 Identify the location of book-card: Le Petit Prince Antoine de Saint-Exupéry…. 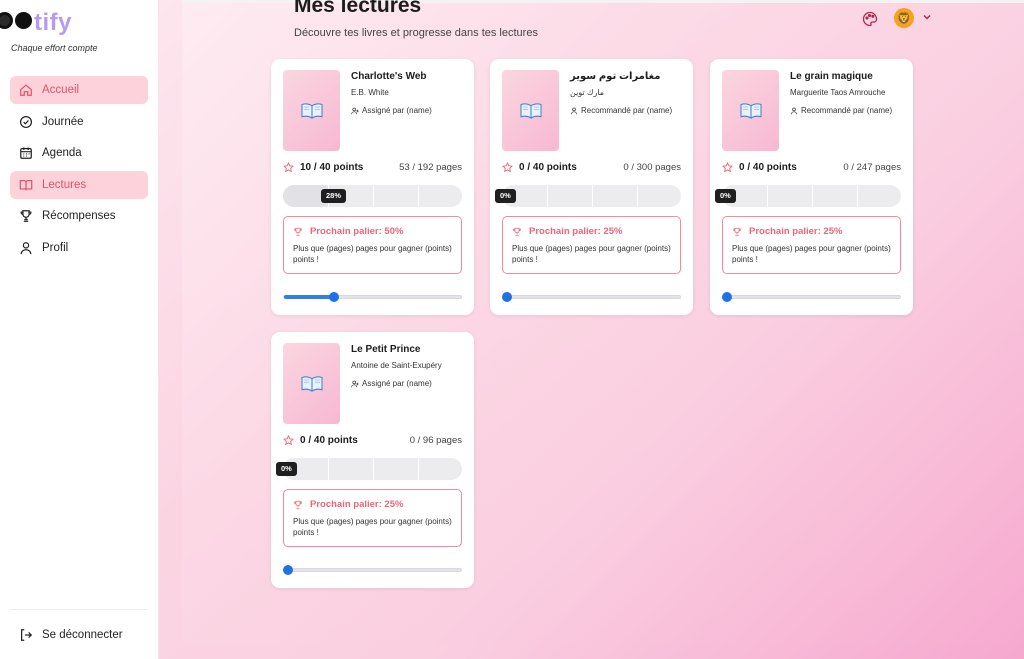
(372, 460).